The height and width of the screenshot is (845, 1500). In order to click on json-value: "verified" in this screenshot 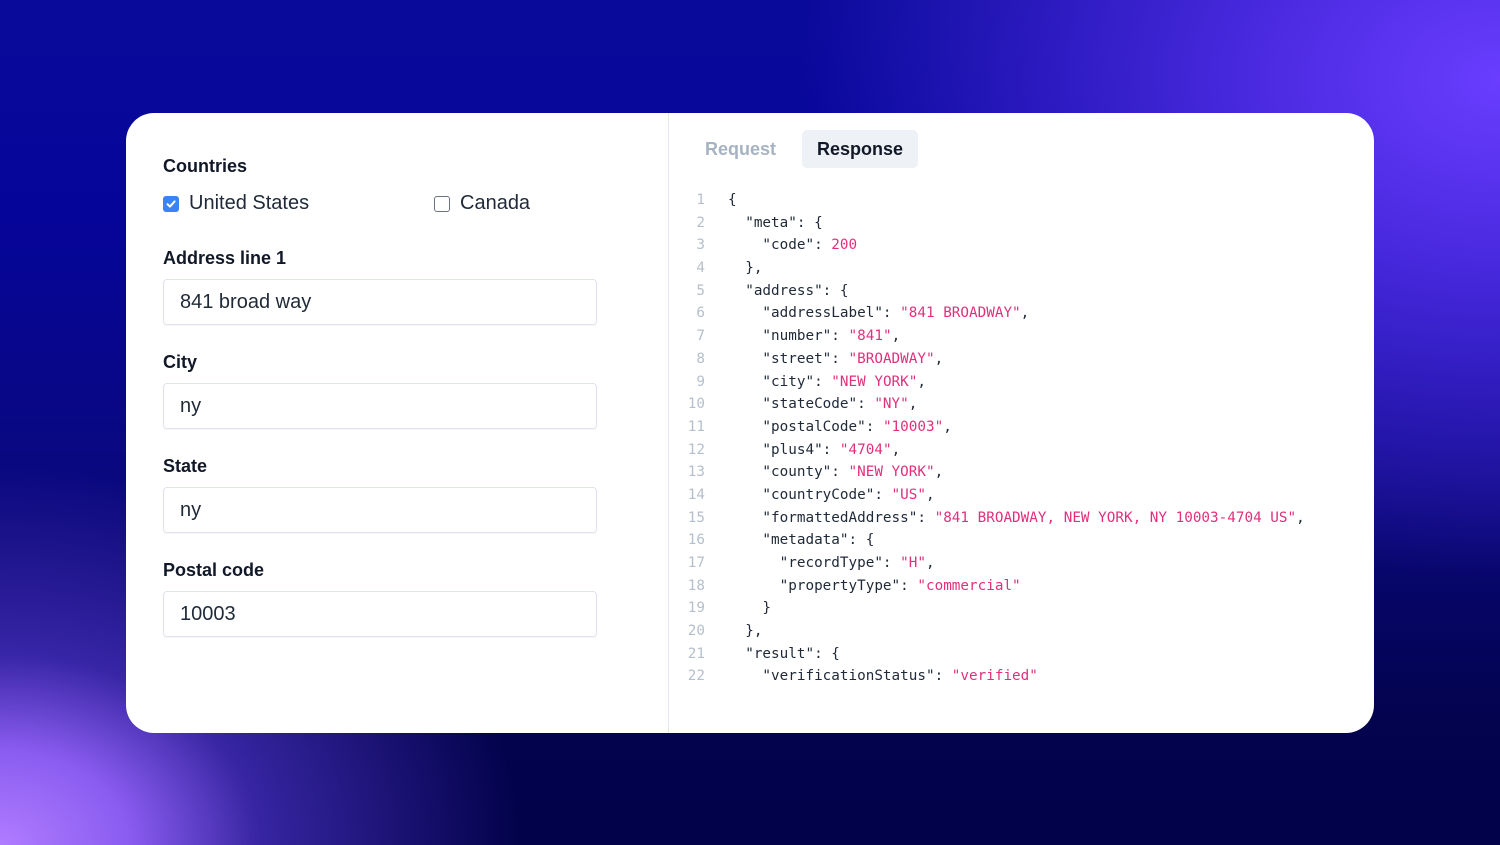, I will do `click(994, 676)`.